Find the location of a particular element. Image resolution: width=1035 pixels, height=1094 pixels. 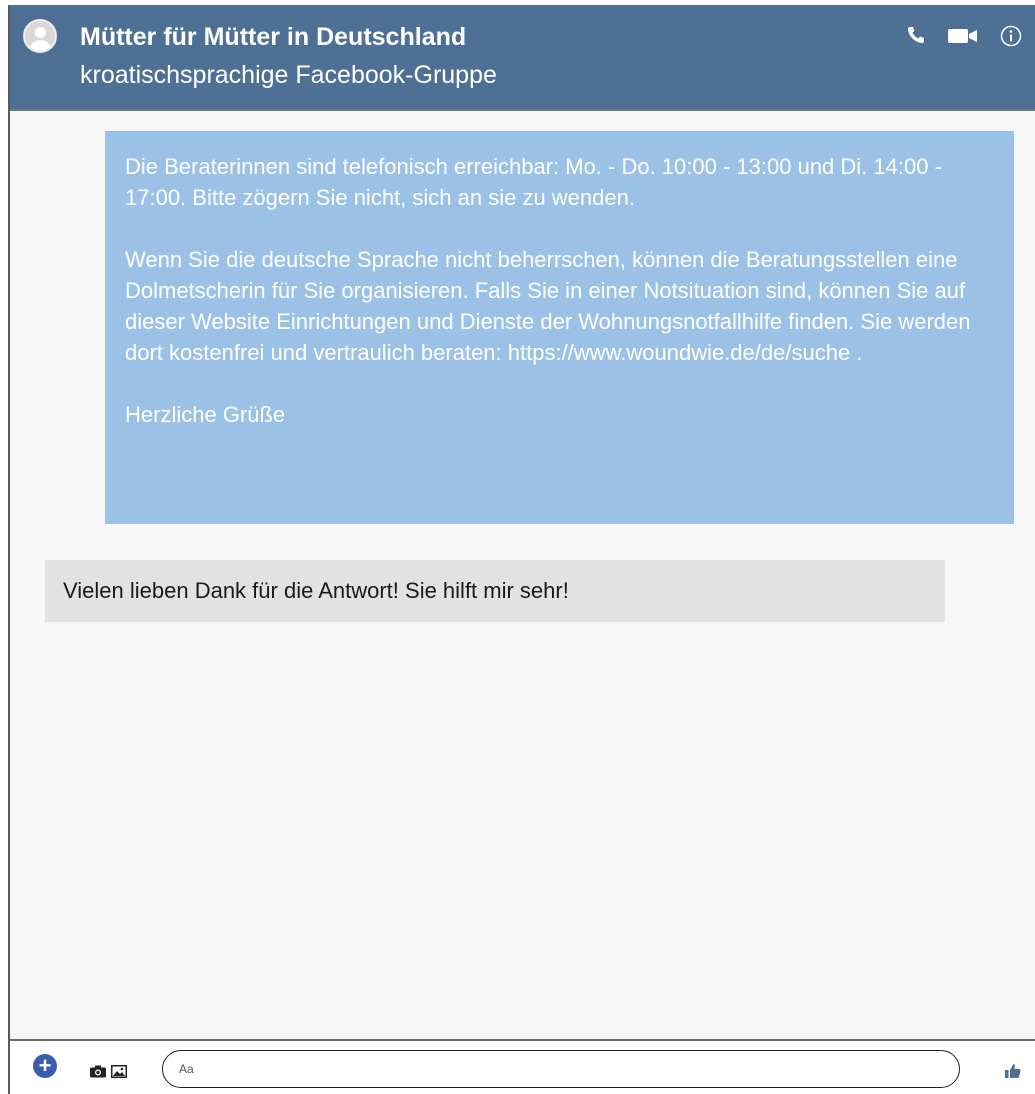

message-signature: Herzliche Grüße is located at coordinates (205, 414).